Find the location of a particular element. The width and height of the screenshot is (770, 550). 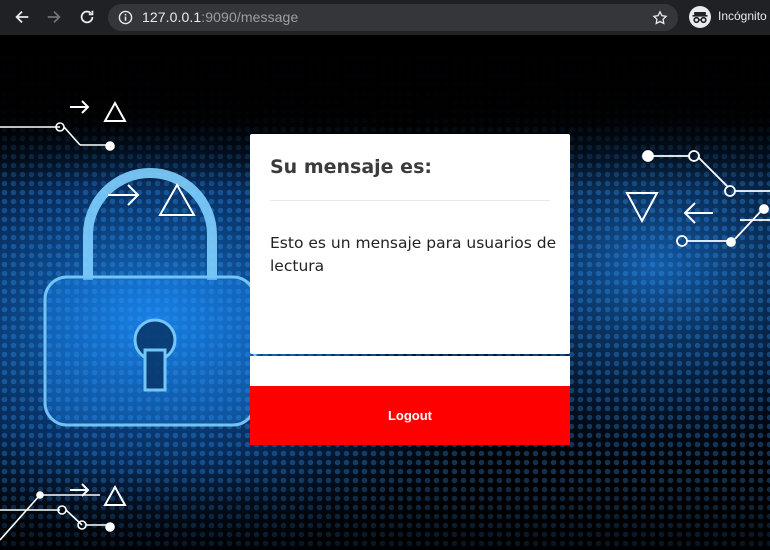

forward-icon is located at coordinates (54, 17).